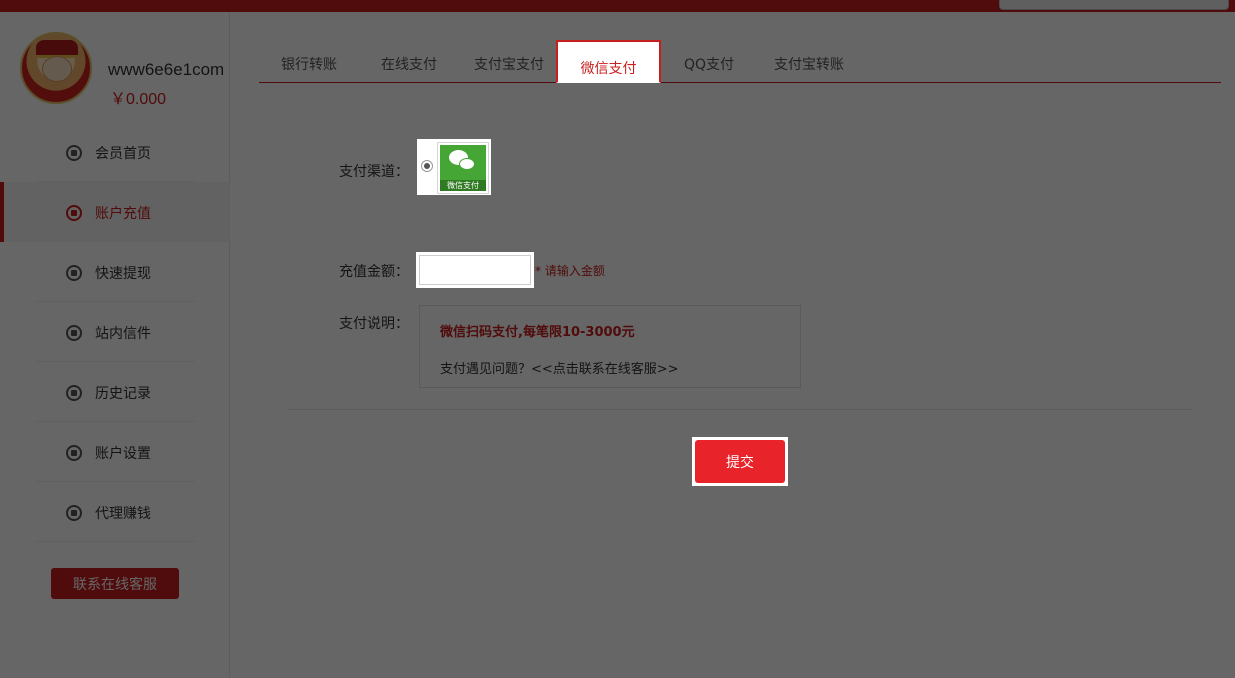 The height and width of the screenshot is (678, 1235). I want to click on wechat-pay-logo: 微信支付, so click(463, 168).